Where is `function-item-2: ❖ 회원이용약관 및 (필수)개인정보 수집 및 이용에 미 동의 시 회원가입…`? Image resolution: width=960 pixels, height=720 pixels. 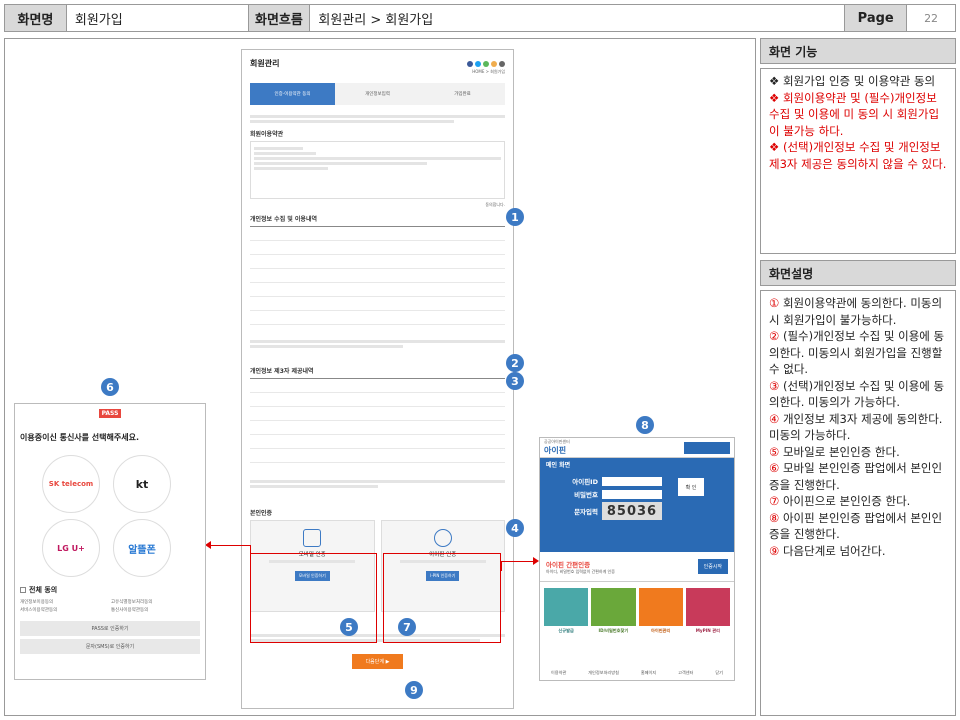 function-item-2: ❖ 회원이용약관 및 (필수)개인정보 수집 및 이용에 미 동의 시 회원가입… is located at coordinates (854, 114).